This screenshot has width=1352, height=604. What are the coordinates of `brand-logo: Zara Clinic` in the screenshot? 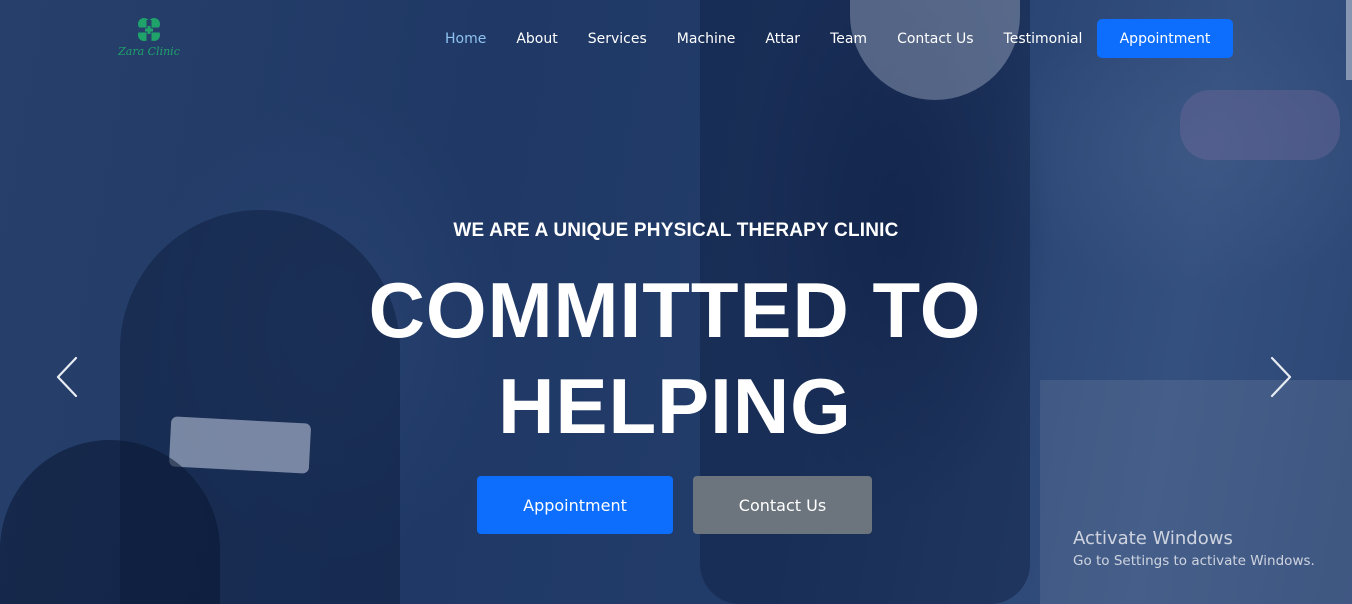 It's located at (149, 39).